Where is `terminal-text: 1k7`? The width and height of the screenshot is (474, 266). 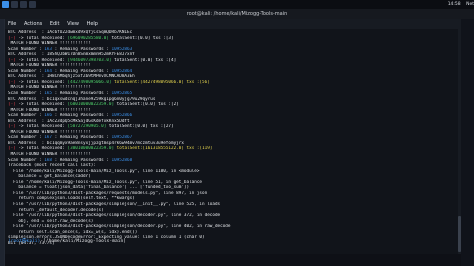 terminal-text: 1k7 is located at coordinates (48, 138).